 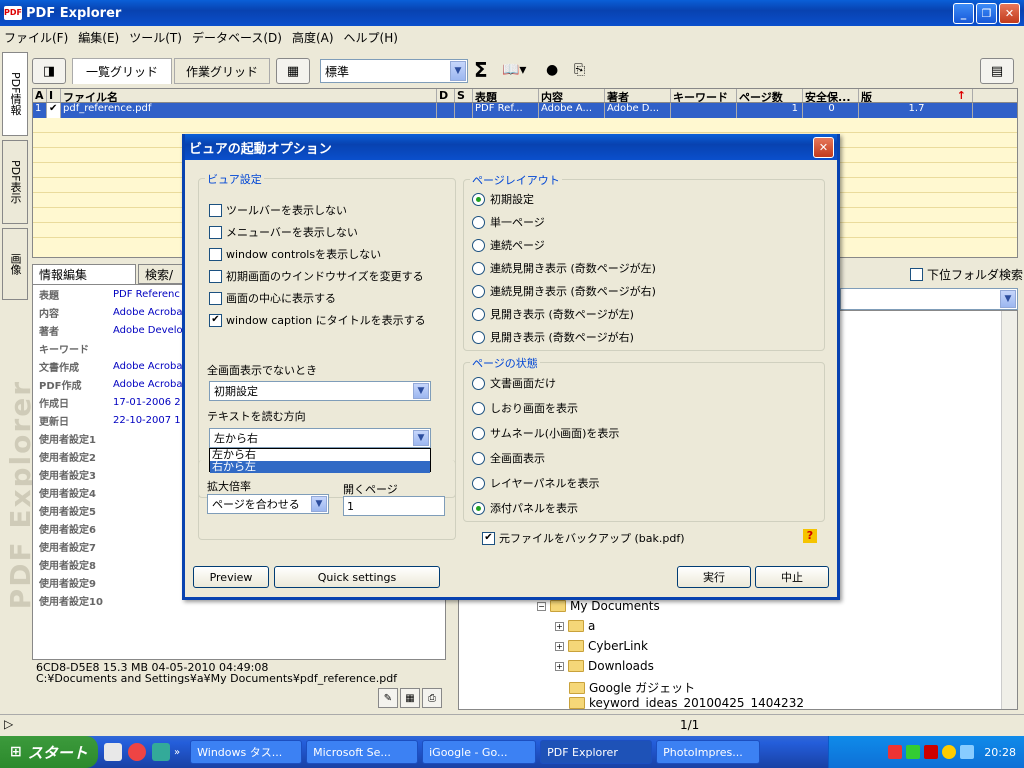 What do you see at coordinates (545, 433) in the screenshot?
I see `state-radio: サムネール(小画面)を表示` at bounding box center [545, 433].